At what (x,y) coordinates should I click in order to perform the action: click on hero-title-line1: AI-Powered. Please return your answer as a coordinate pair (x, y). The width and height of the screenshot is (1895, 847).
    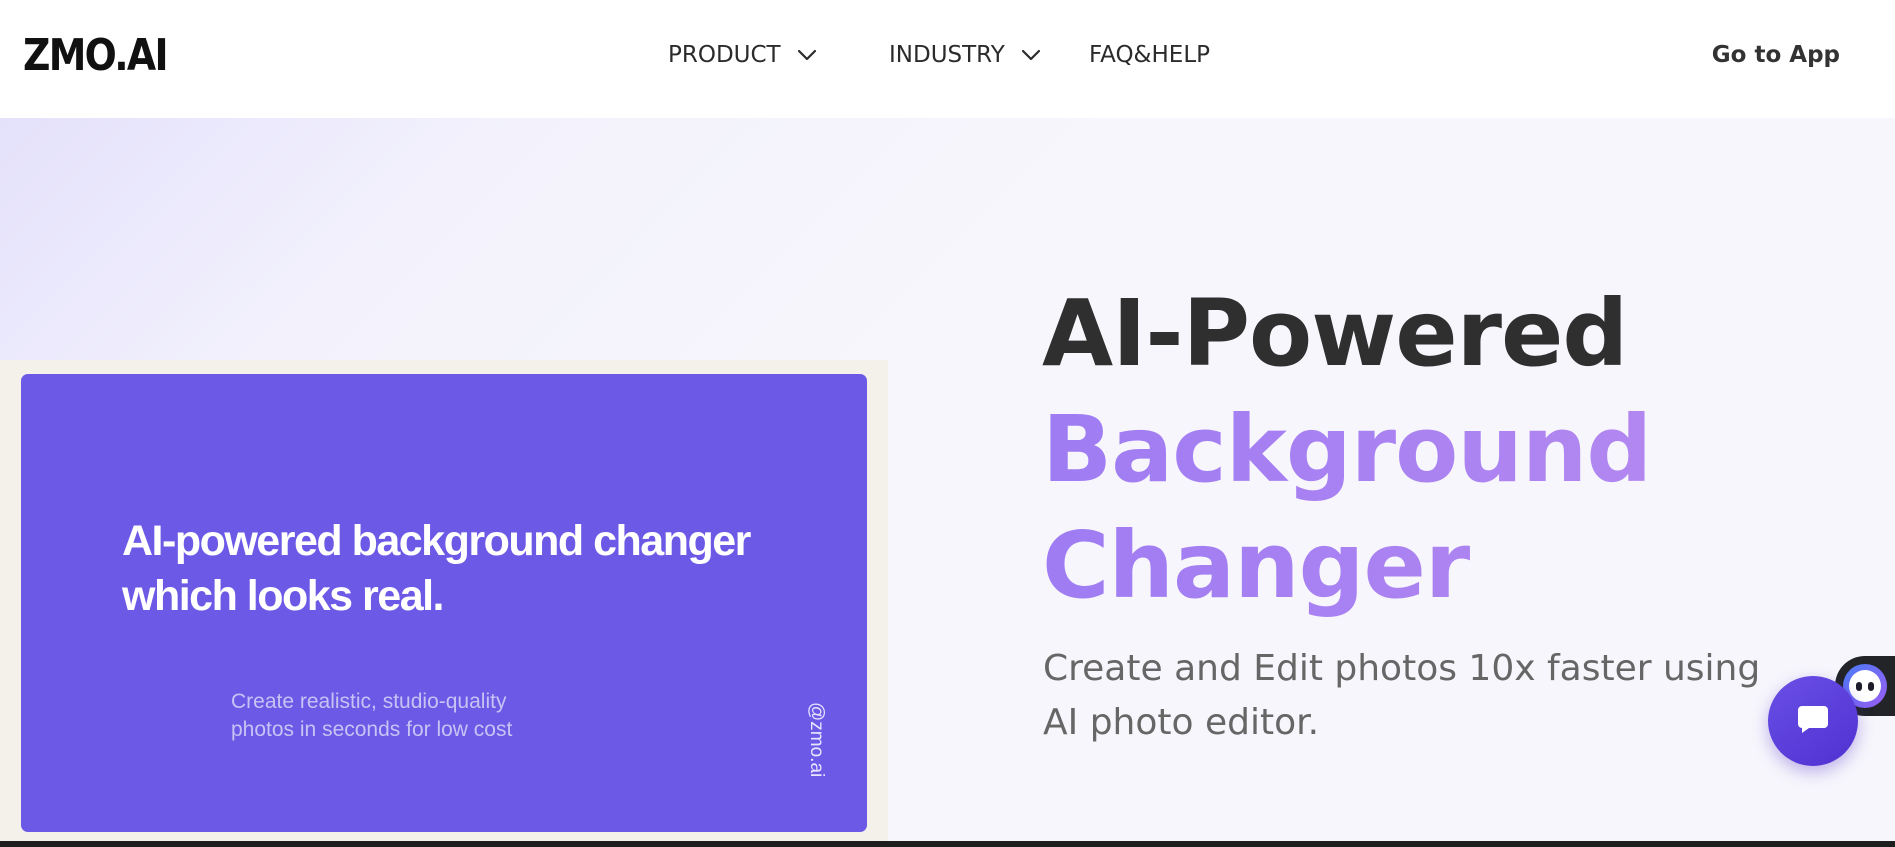
    Looking at the image, I should click on (1335, 333).